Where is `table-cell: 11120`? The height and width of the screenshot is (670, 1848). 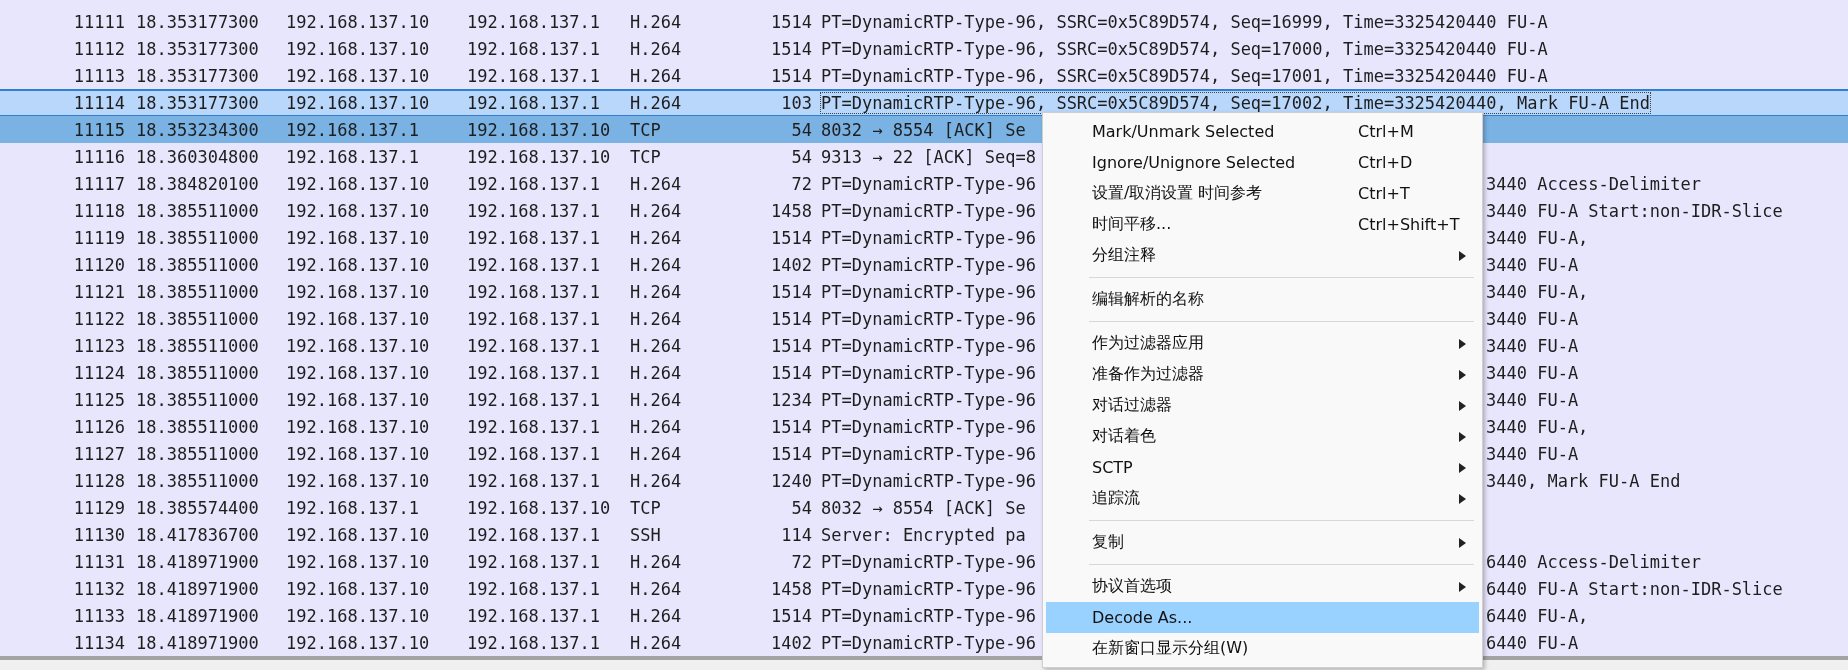
table-cell: 11120 is located at coordinates (99, 264).